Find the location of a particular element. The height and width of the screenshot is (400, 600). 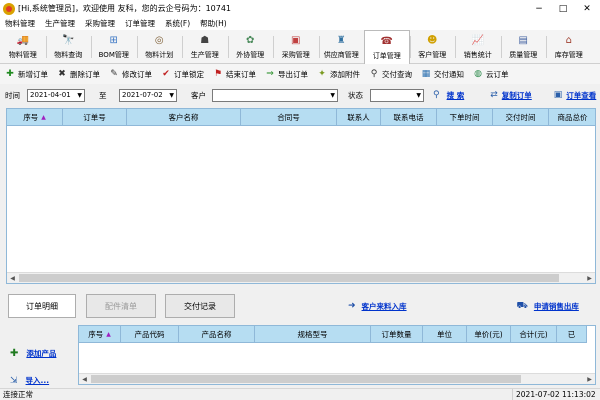

customer-inbound-link: 客户来料入库 is located at coordinates (384, 306).